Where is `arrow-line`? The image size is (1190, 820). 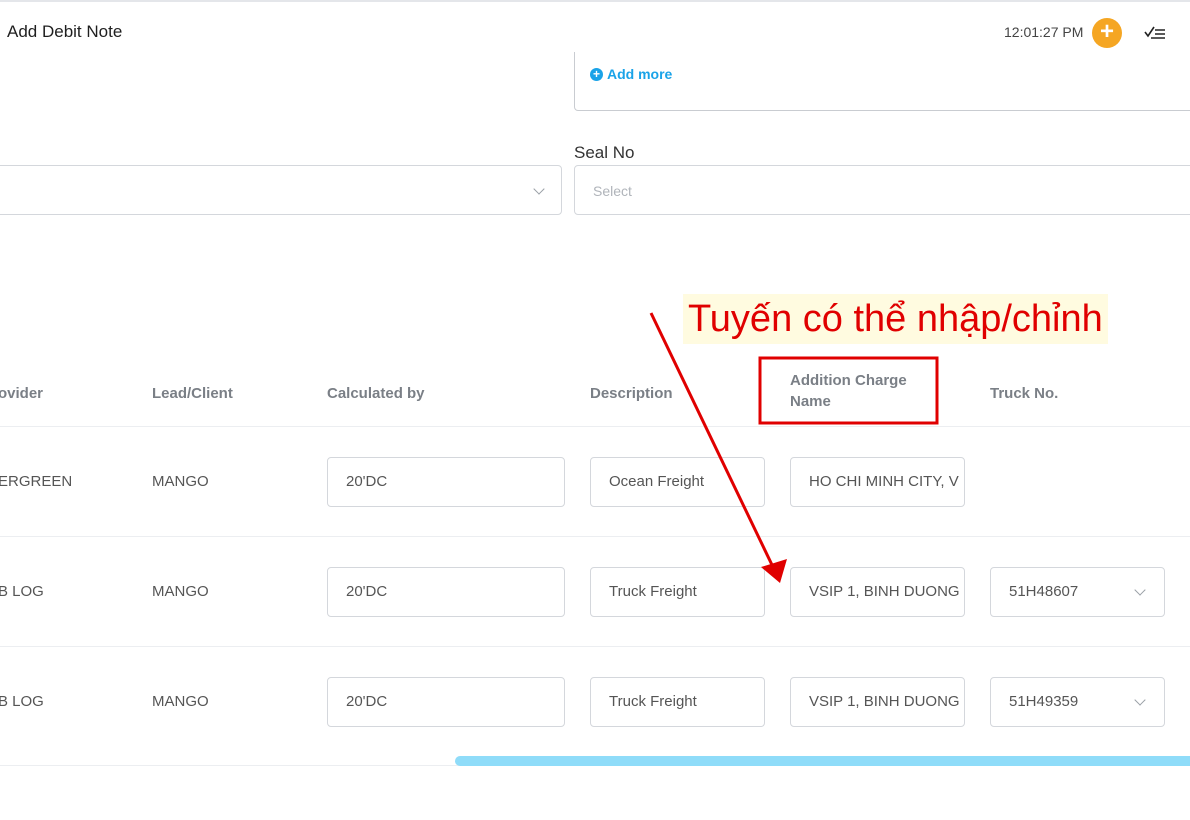
arrow-line is located at coordinates (712, 440).